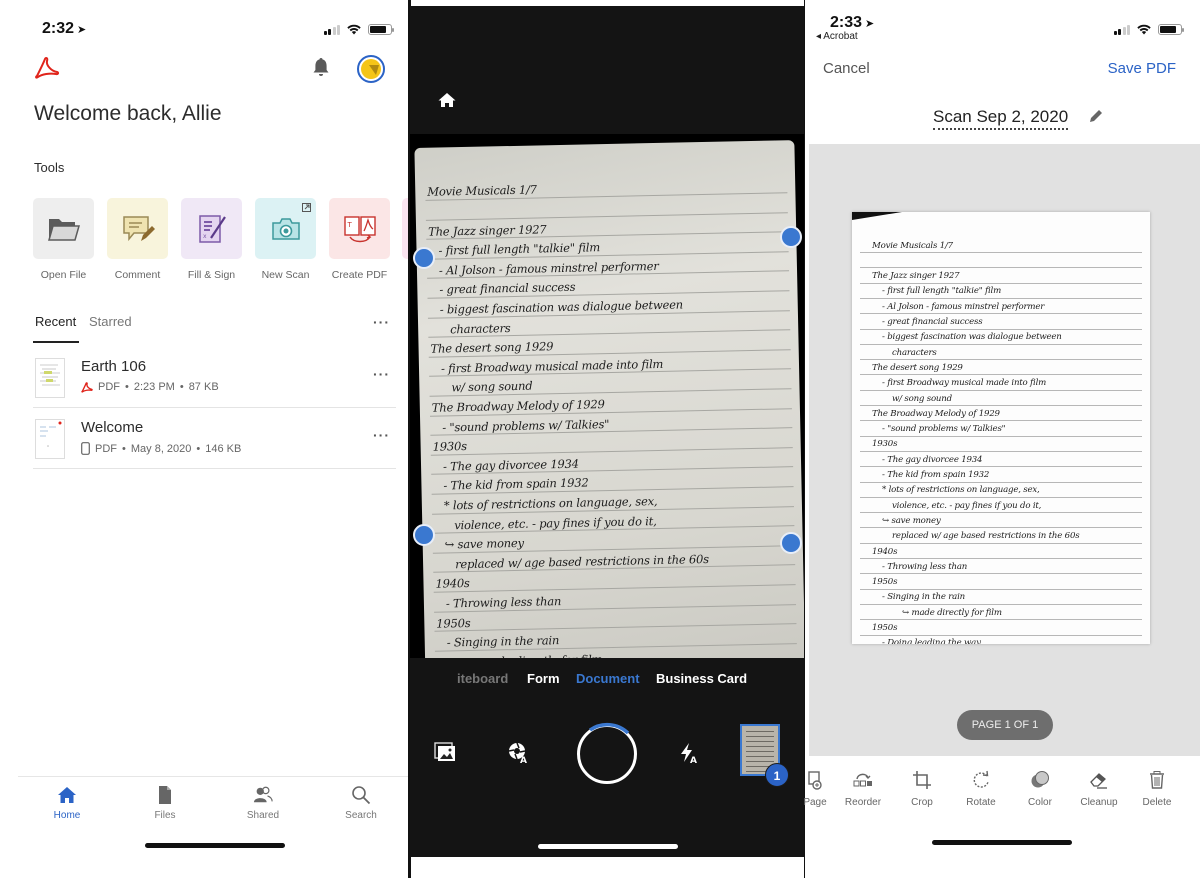 The height and width of the screenshot is (878, 1200). I want to click on file-row-welcome: Welcome PDF • May 8, 2020 • 146 KB ···, so click(214, 439).